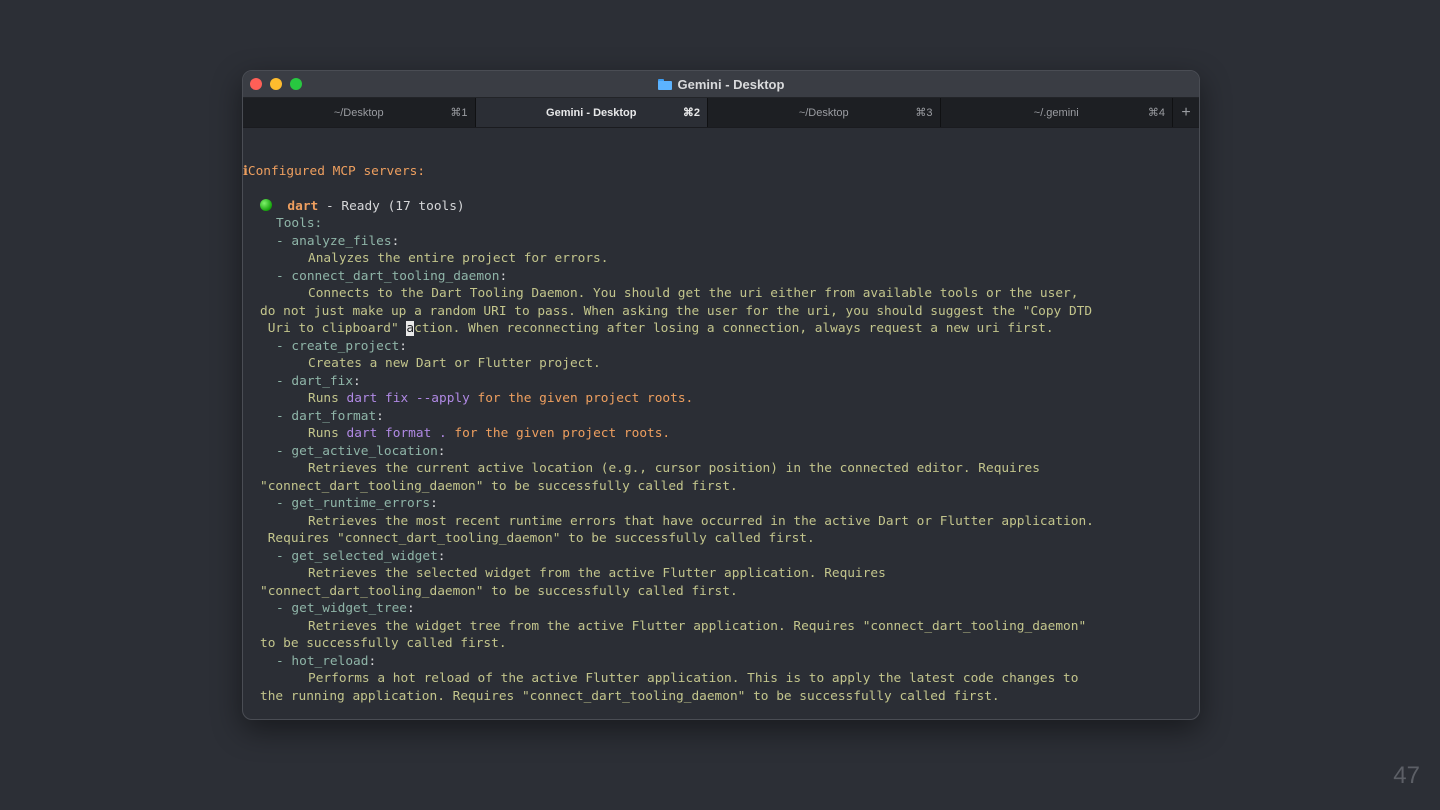 Image resolution: width=1440 pixels, height=810 pixels. Describe the element at coordinates (326, 661) in the screenshot. I see `tool-hot-reload: - hot_reload:` at that location.